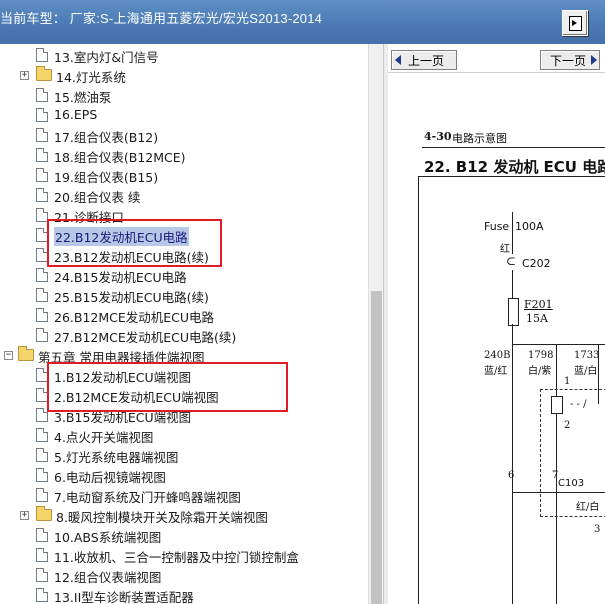 Image resolution: width=605 pixels, height=604 pixels. What do you see at coordinates (124, 597) in the screenshot?
I see `tree-item-label: 13.II型车诊断装置适配器` at bounding box center [124, 597].